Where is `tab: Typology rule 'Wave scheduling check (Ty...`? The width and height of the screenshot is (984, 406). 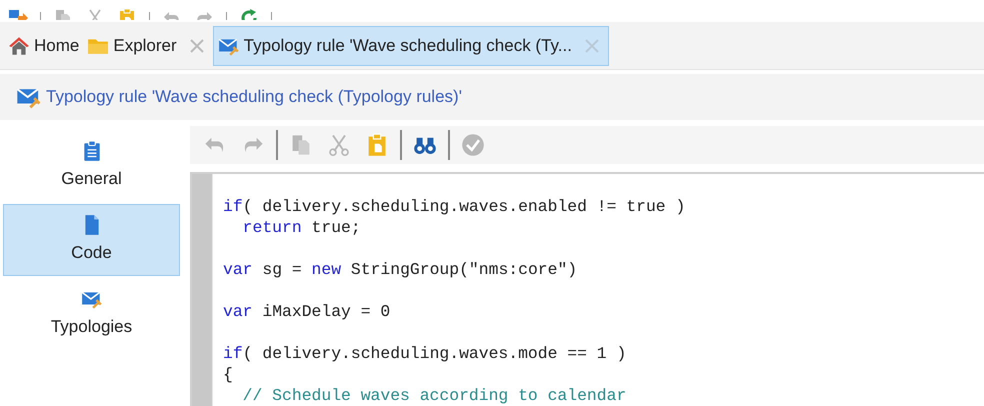 tab: Typology rule 'Wave scheduling check (Ty... is located at coordinates (395, 45).